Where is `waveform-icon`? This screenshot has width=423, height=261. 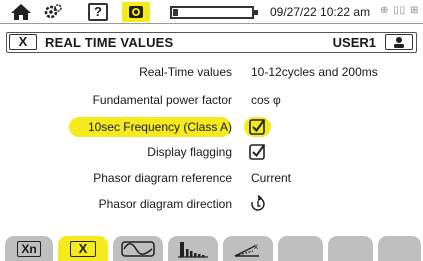 waveform-icon is located at coordinates (138, 248).